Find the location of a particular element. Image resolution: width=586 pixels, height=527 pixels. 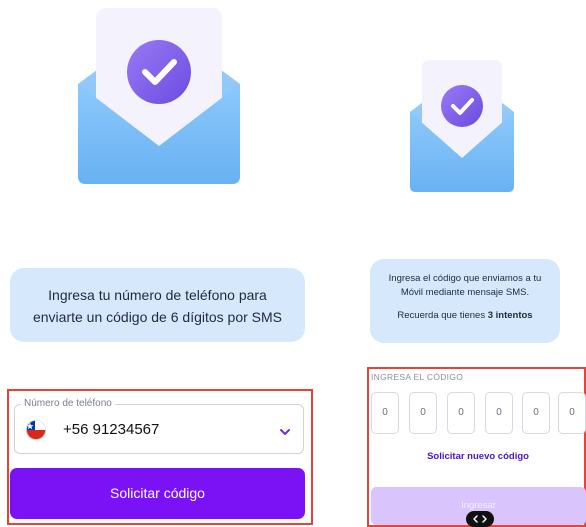

phone-field-label: Número de teléfono is located at coordinates (68, 404).